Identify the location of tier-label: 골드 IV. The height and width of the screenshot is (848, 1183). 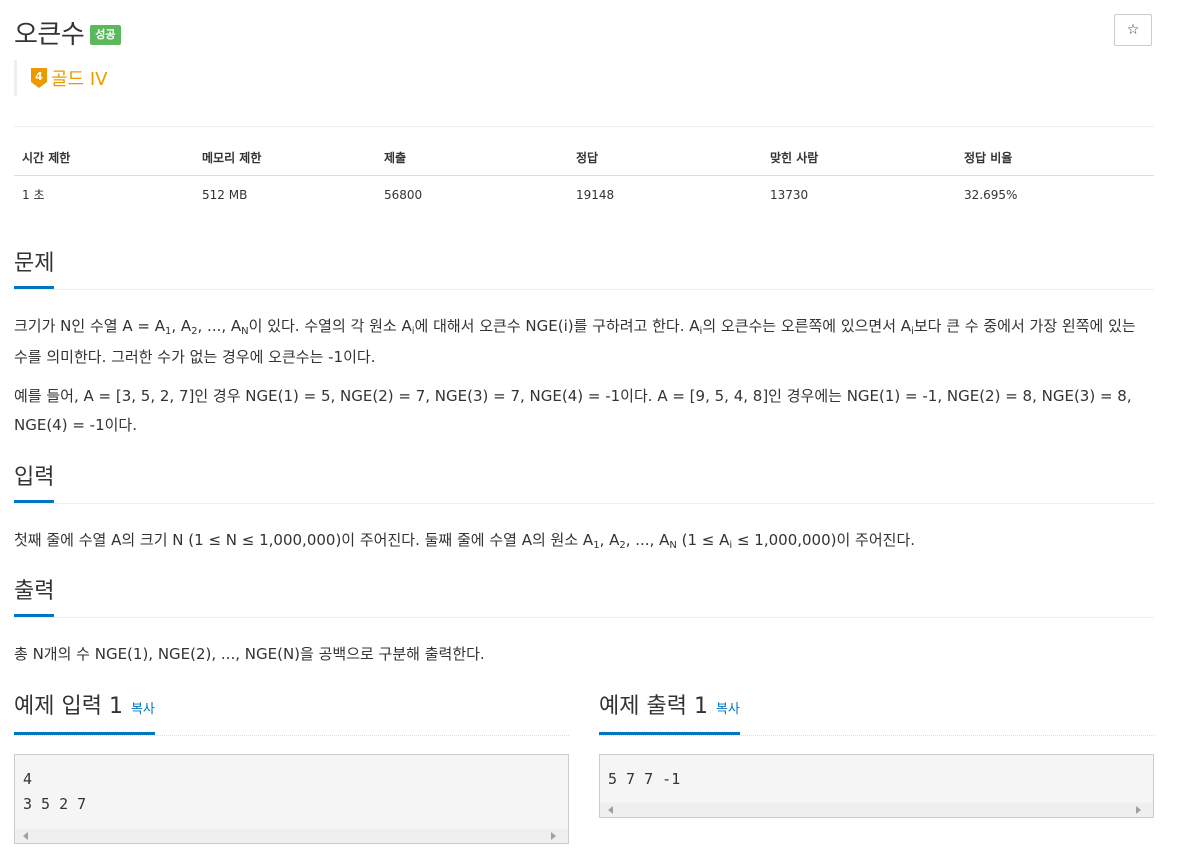
(79, 78).